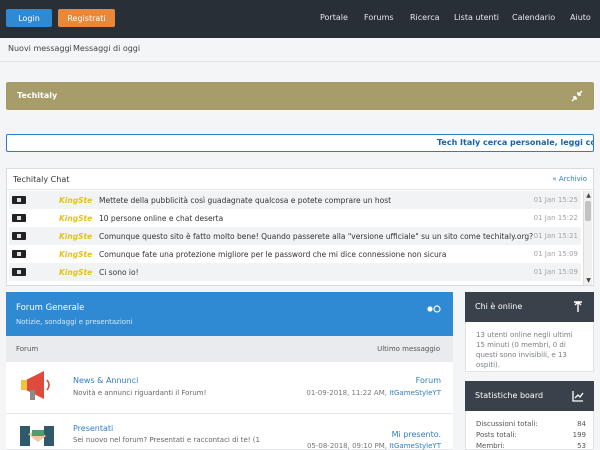 This screenshot has width=600, height=450. Describe the element at coordinates (346, 393) in the screenshot. I see `last-post-date: 01-09-2018, 11:22 AM,` at that location.